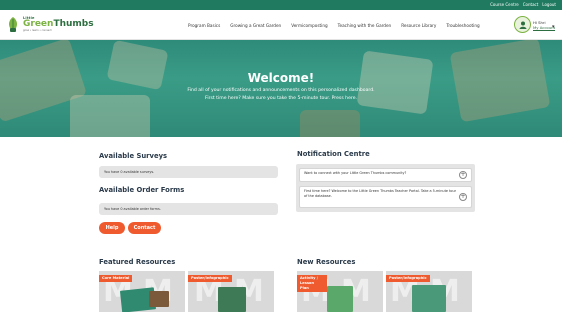  I want to click on help-button: Help, so click(112, 228).